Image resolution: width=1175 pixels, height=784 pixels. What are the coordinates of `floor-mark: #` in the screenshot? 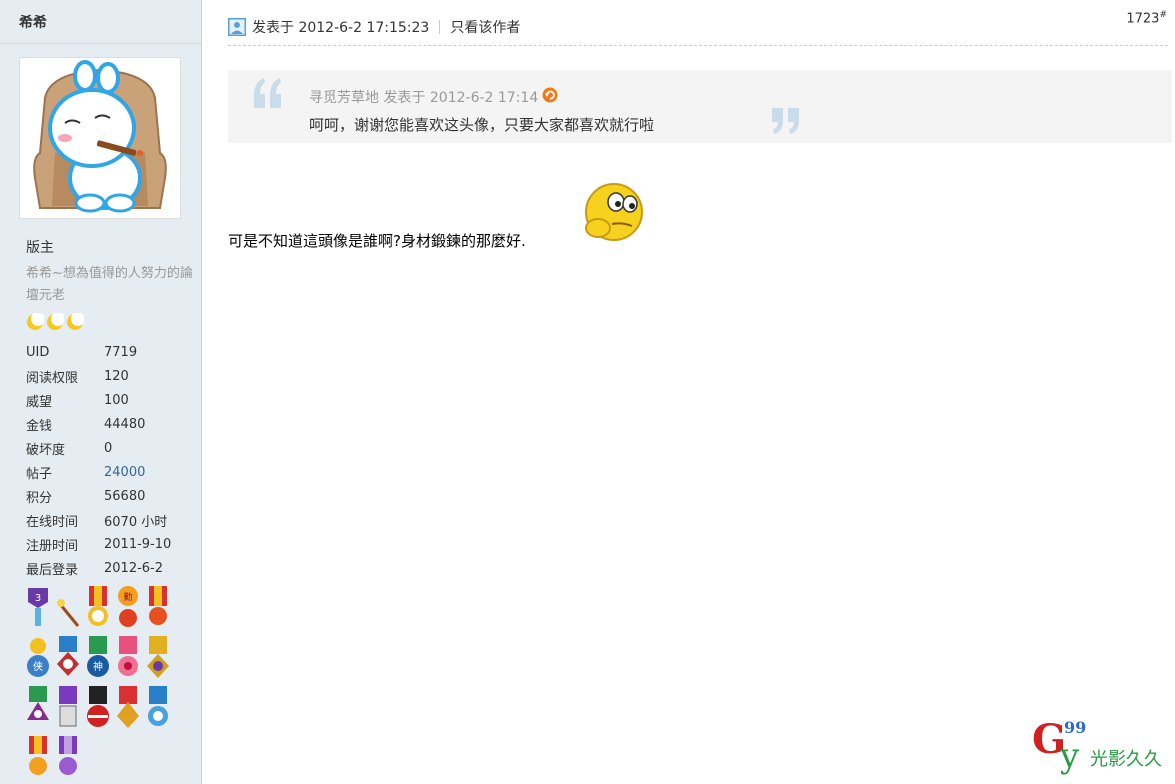 It's located at (1163, 15).